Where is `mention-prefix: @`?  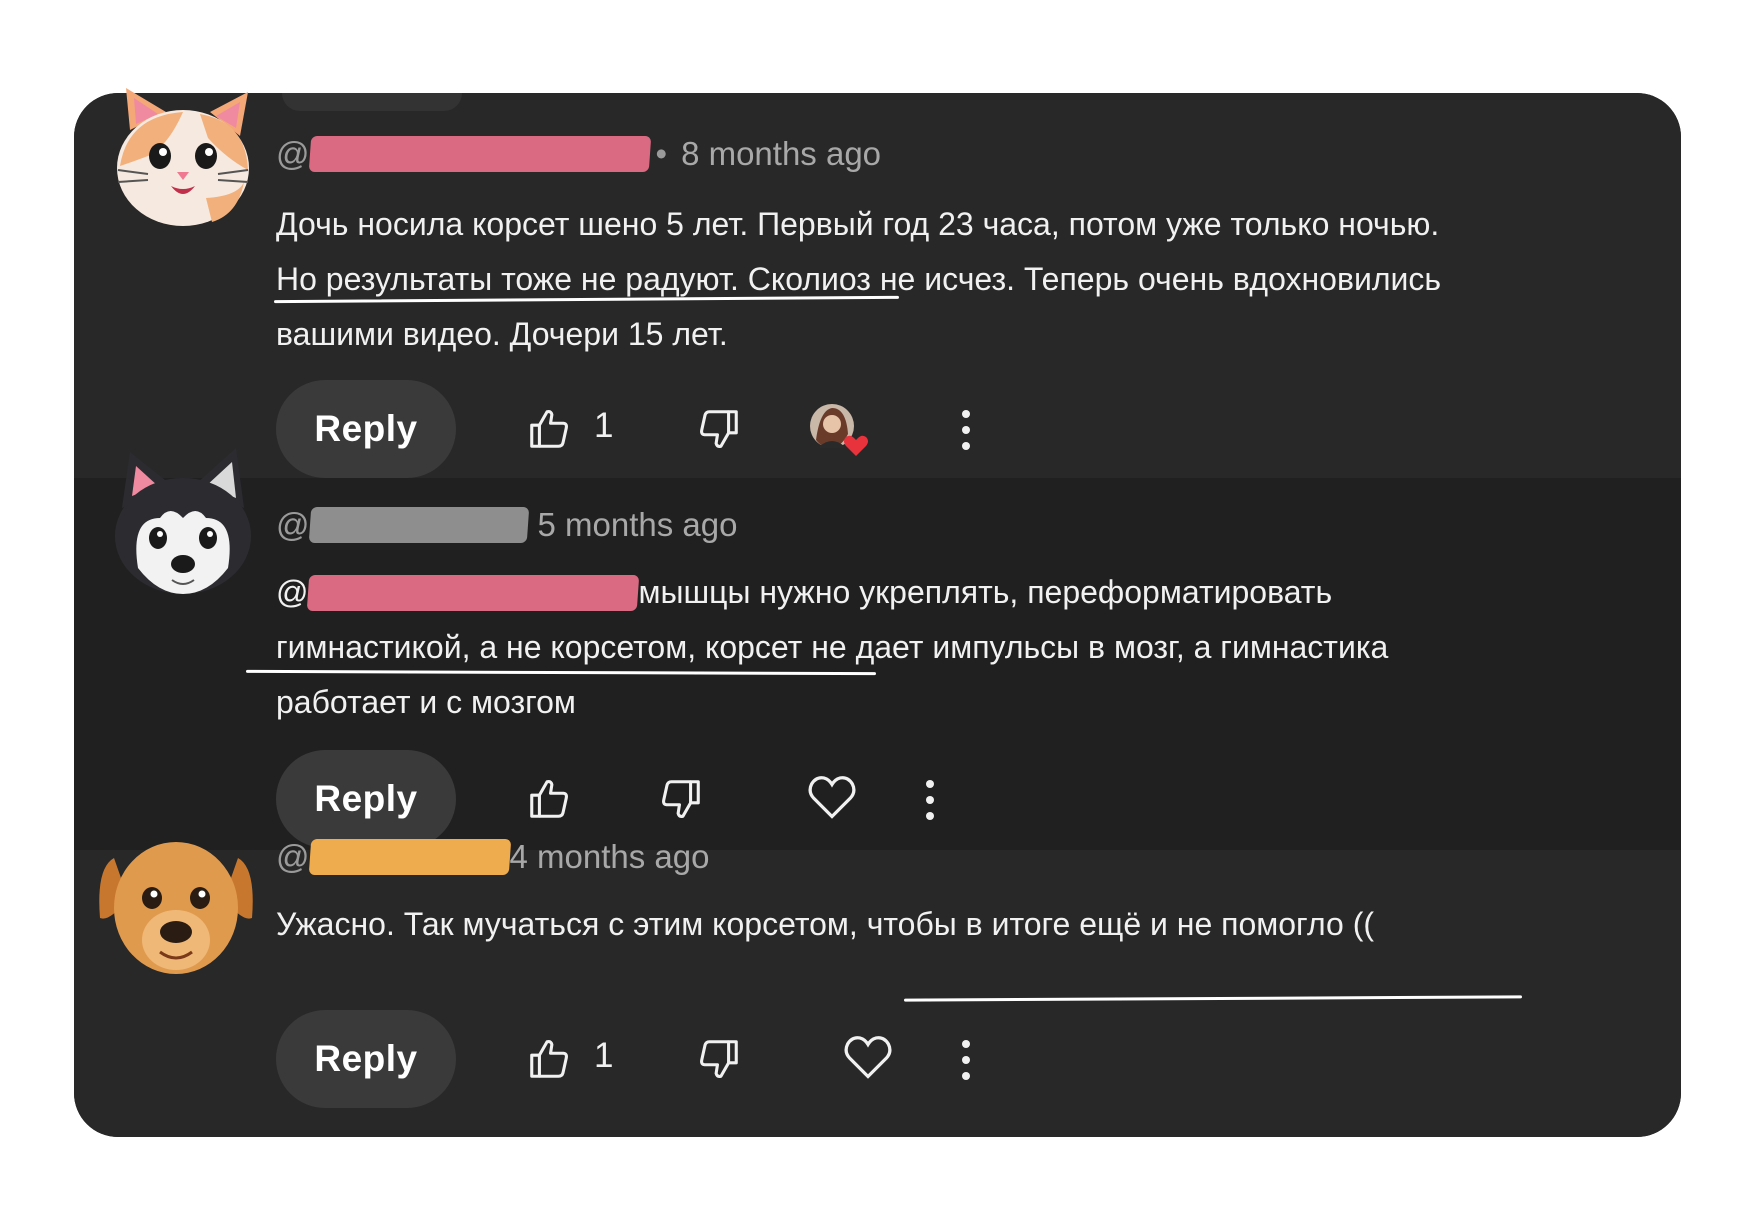
mention-prefix: @ is located at coordinates (292, 592).